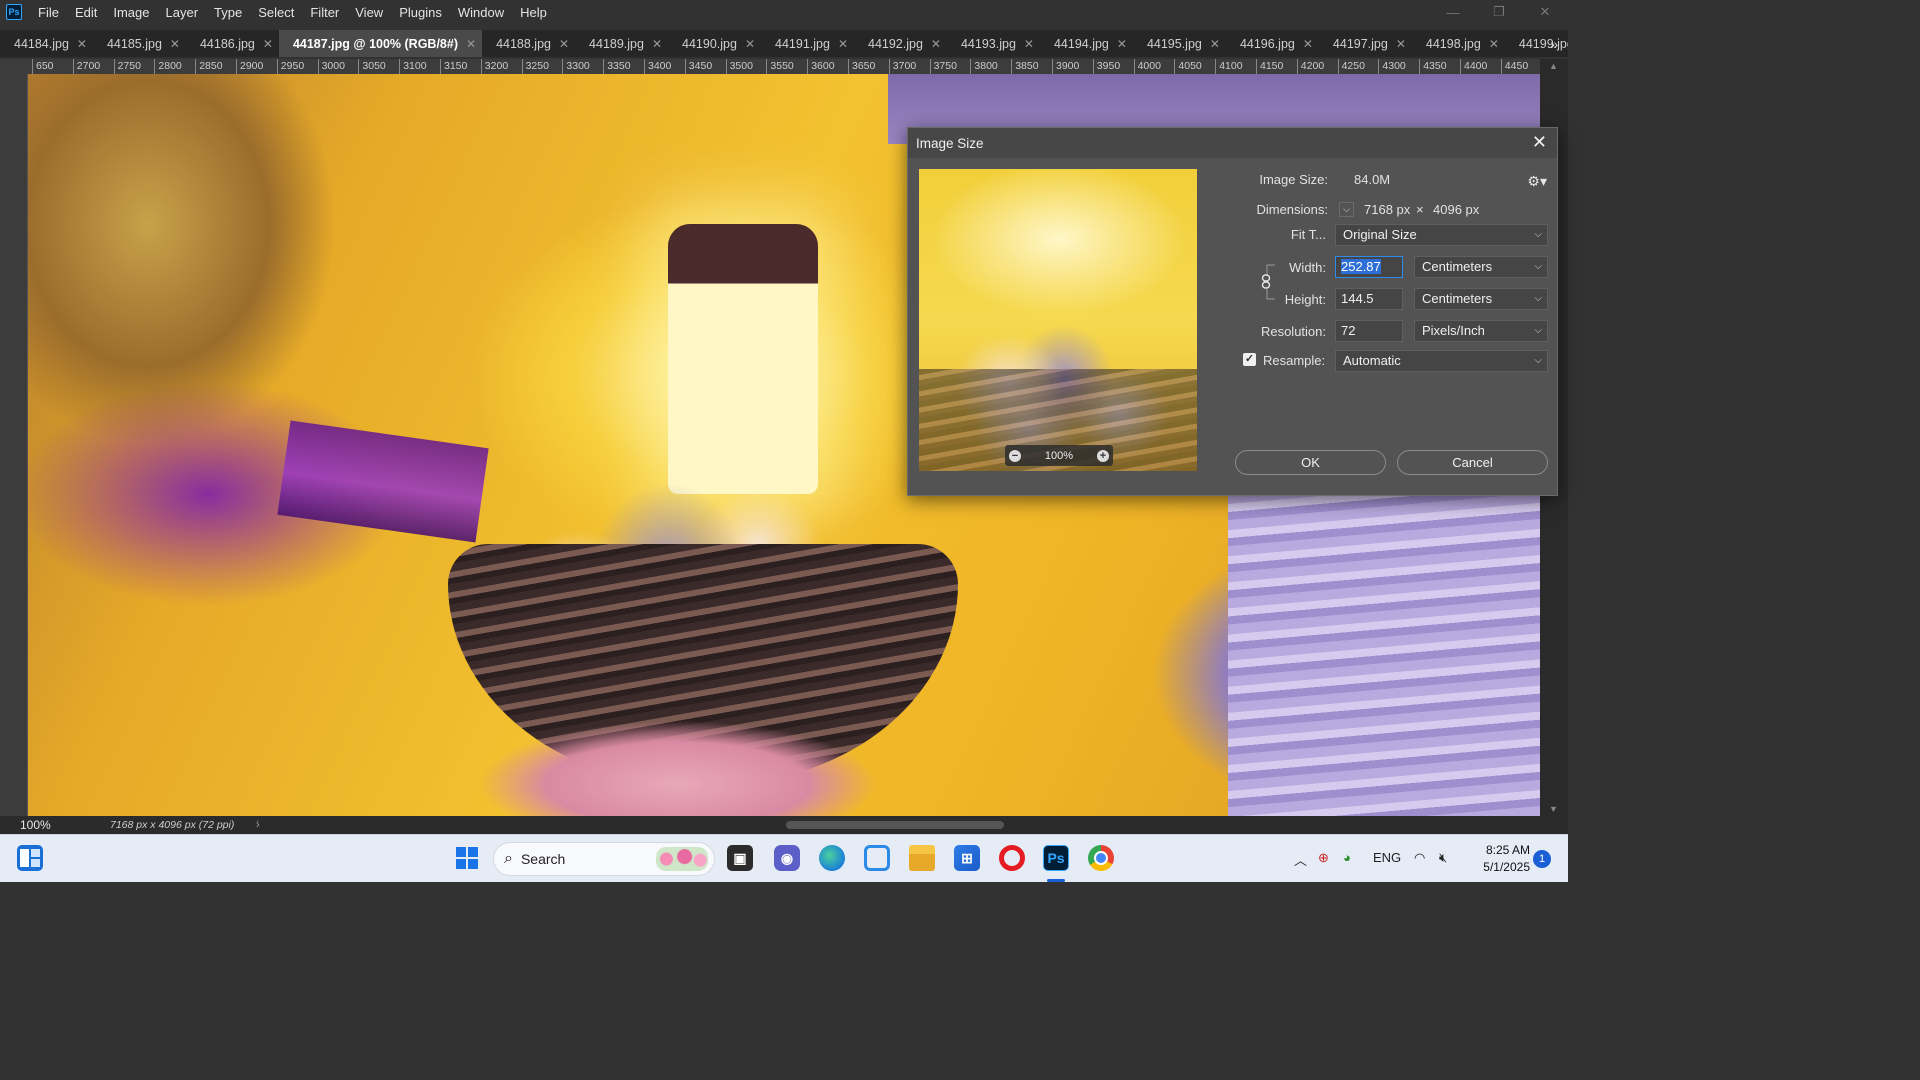  Describe the element at coordinates (1539, 142) in the screenshot. I see `dialog-close-icon: ✕` at that location.